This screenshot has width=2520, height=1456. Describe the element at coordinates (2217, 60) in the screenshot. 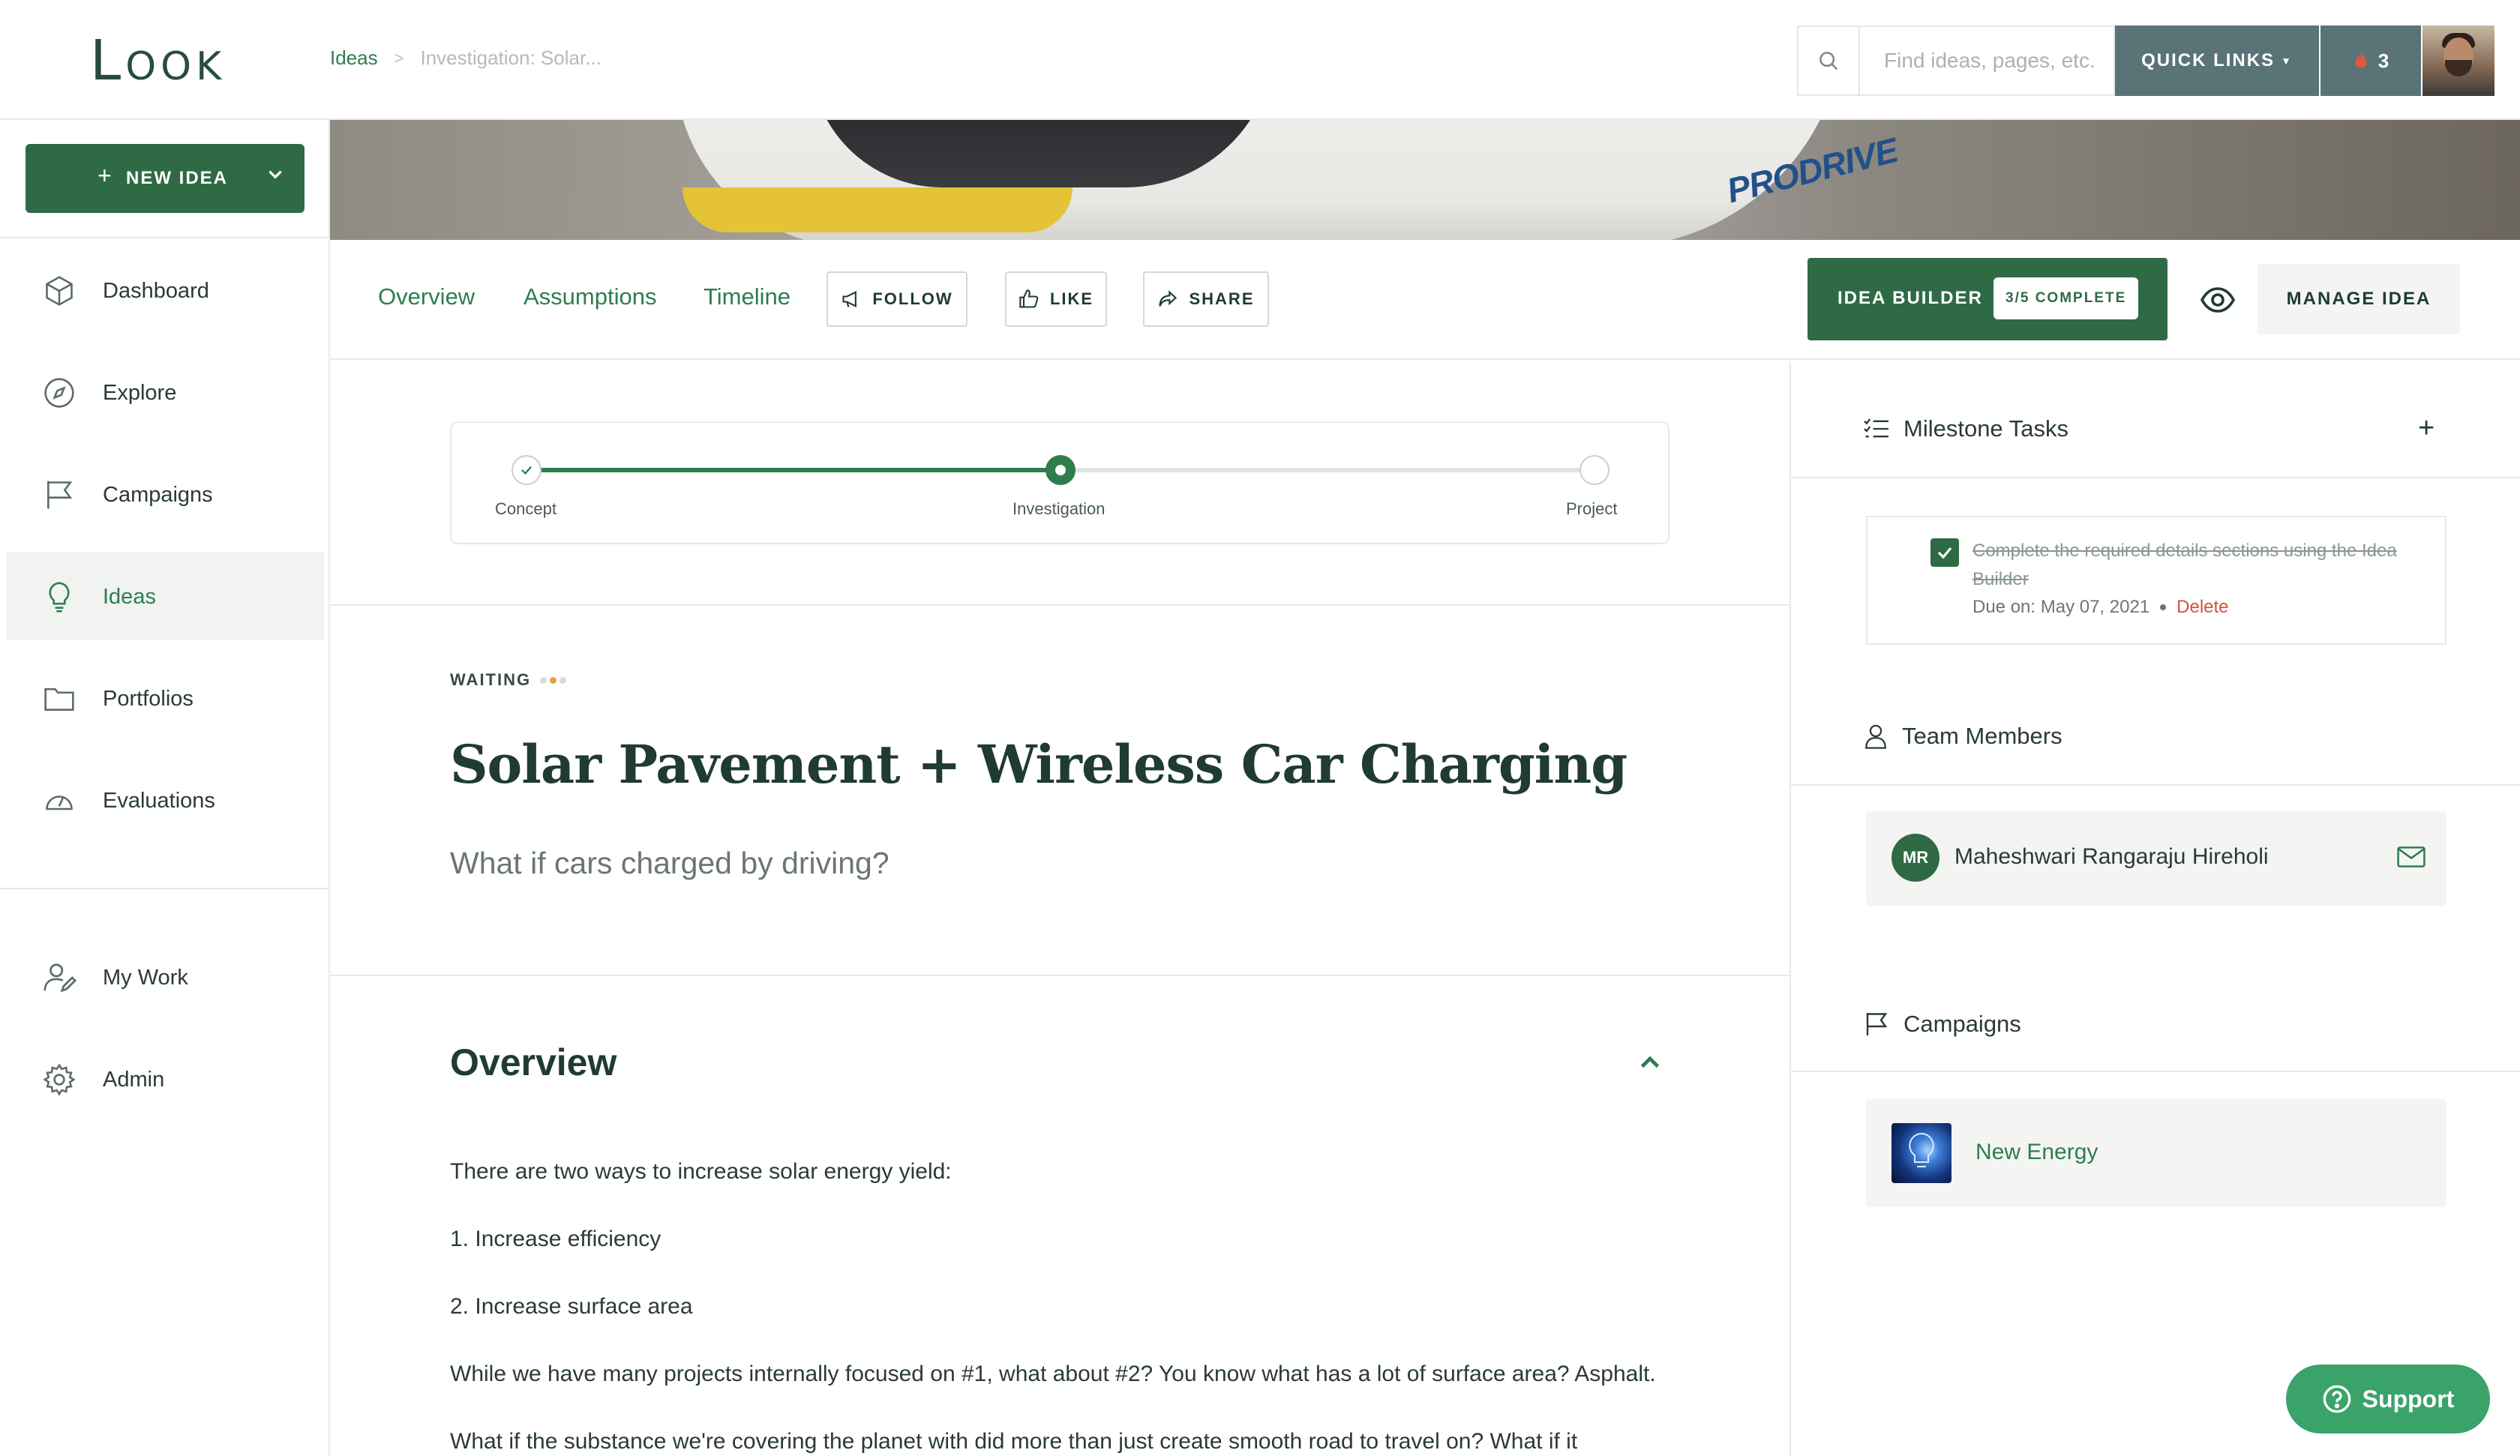

I see `quick-links-dropdown: QUICK LINKS ▼` at that location.